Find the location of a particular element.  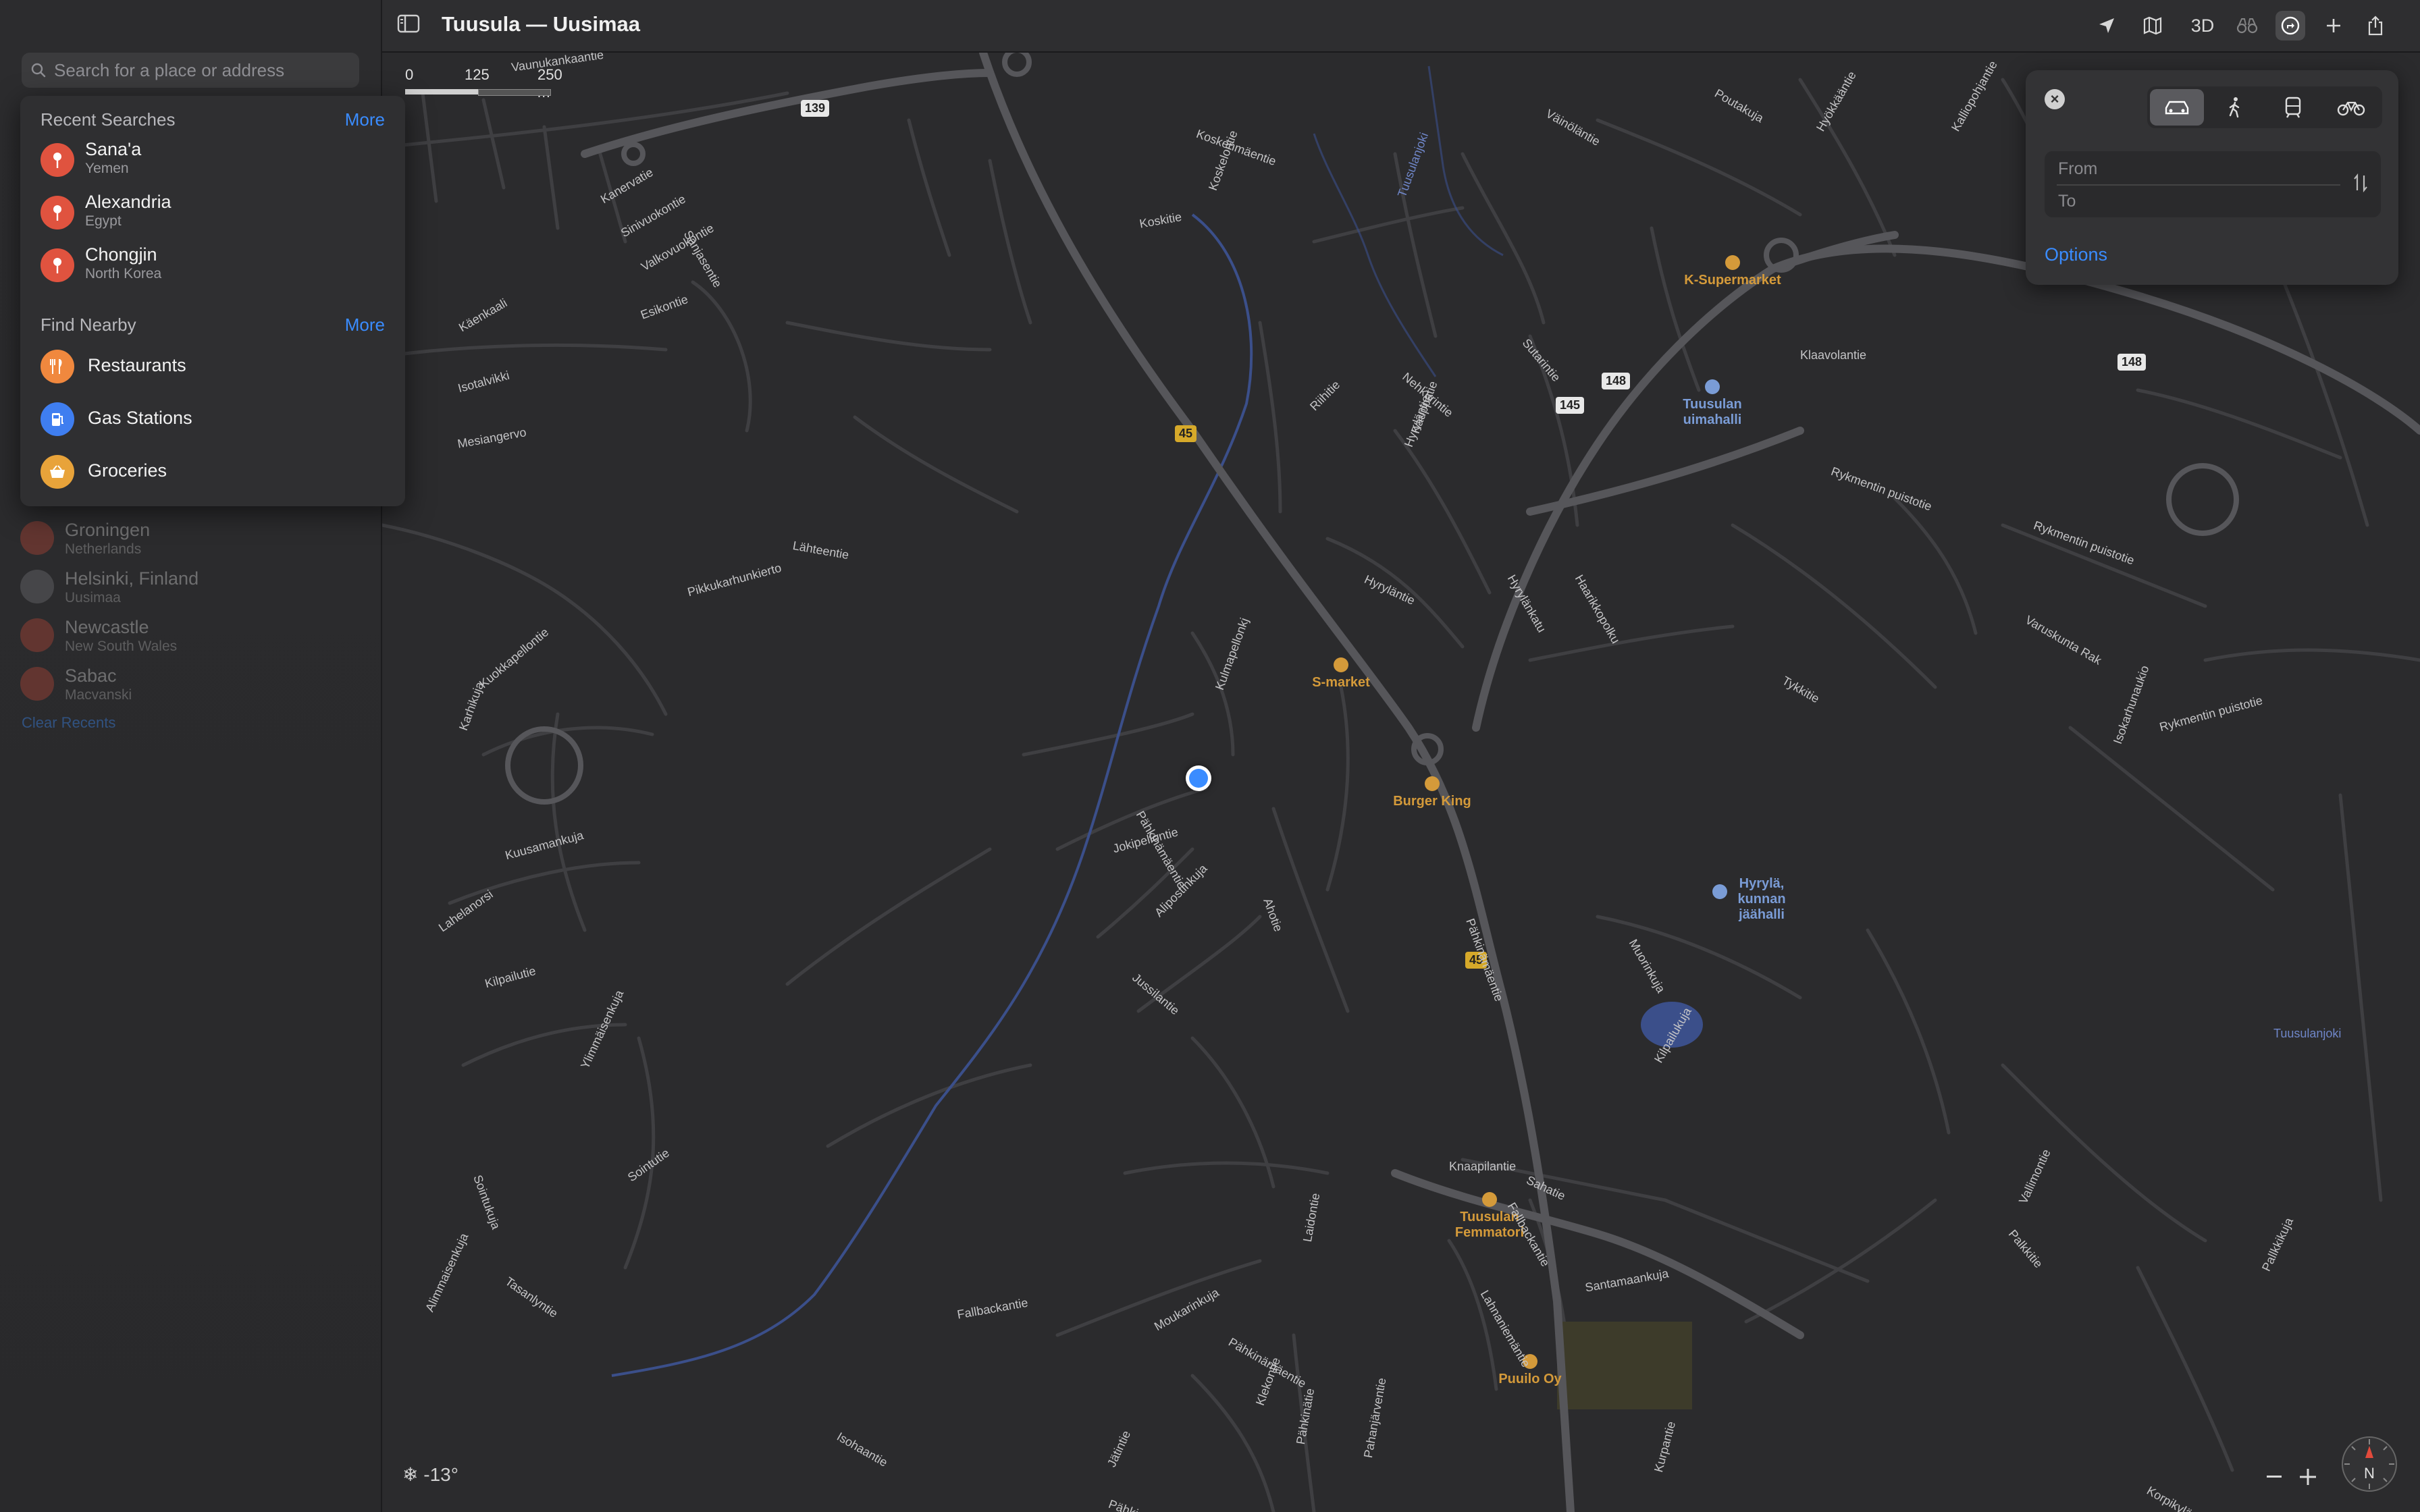

car-icon is located at coordinates (2177, 107).